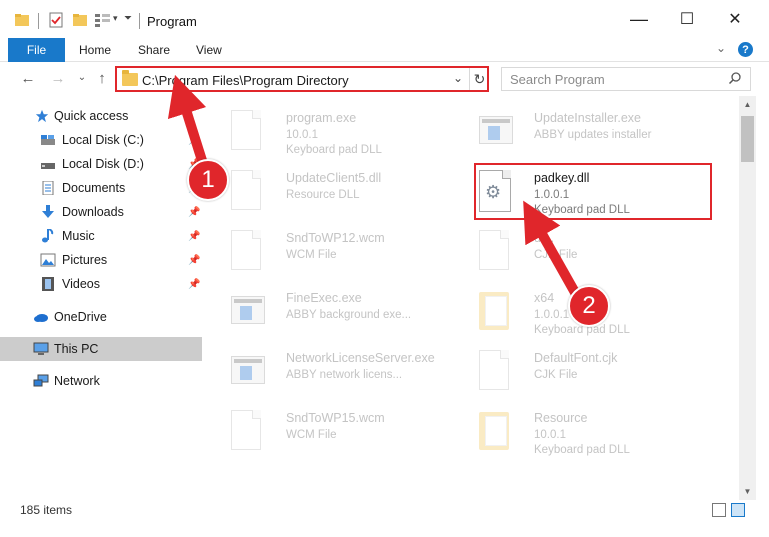 The height and width of the screenshot is (537, 769). I want to click on search-icon, so click(735, 78).